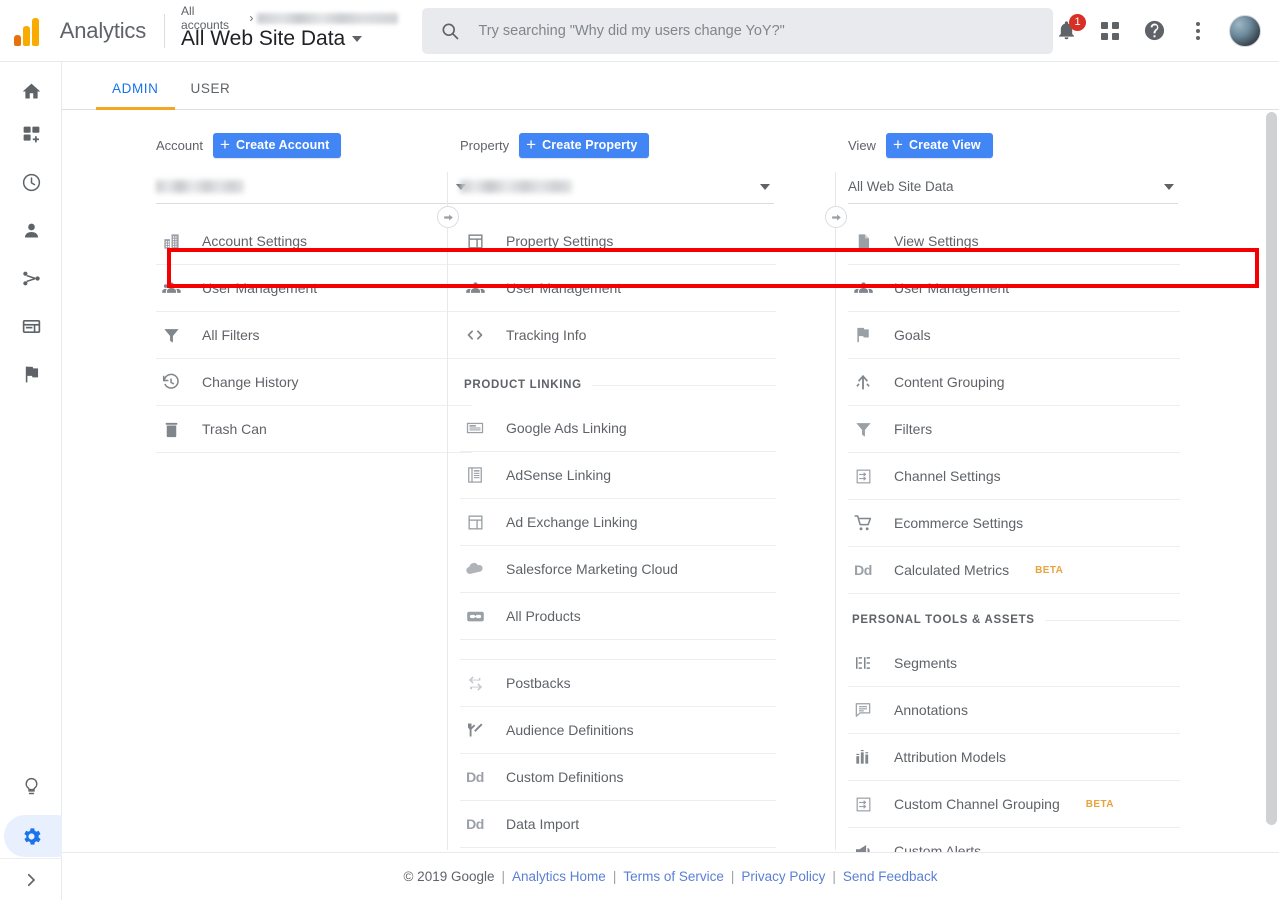 The width and height of the screenshot is (1279, 900). Describe the element at coordinates (863, 241) in the screenshot. I see `document-icon` at that location.